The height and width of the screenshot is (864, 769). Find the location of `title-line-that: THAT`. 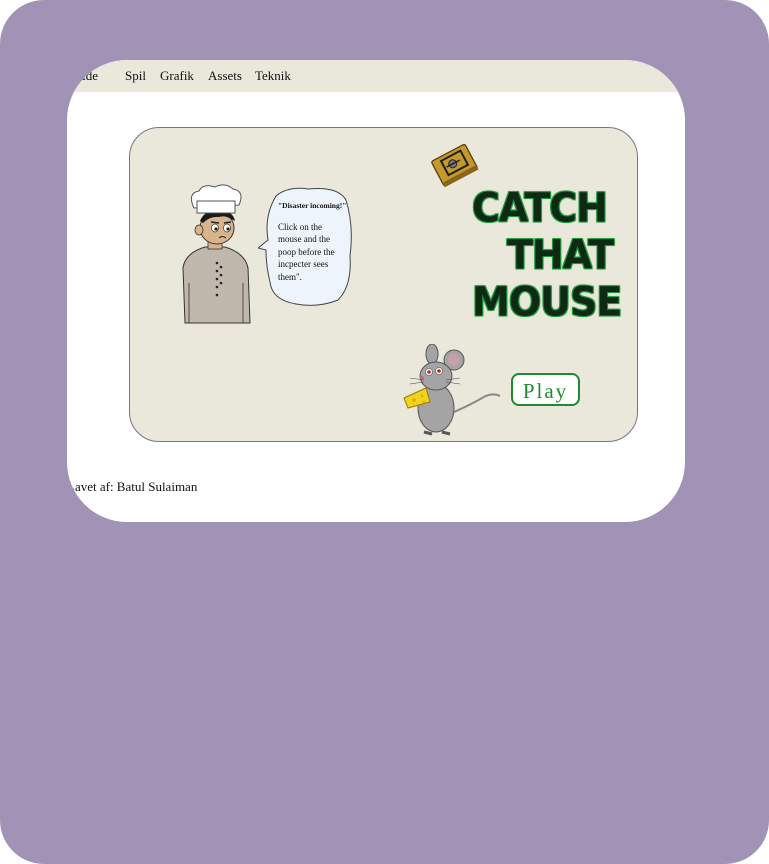

title-line-that: THAT is located at coordinates (560, 255).